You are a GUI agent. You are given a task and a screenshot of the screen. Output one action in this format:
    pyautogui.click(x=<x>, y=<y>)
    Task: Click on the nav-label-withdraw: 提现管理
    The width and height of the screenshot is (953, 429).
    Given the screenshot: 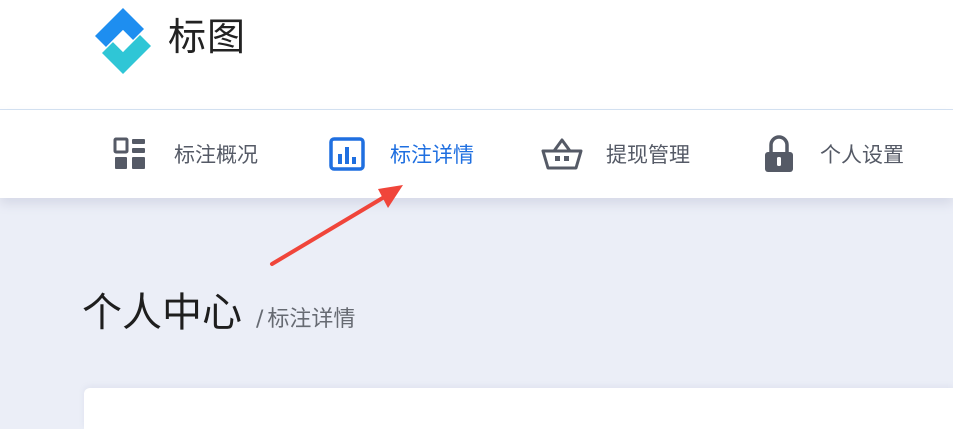 What is the action you would take?
    pyautogui.click(x=648, y=155)
    